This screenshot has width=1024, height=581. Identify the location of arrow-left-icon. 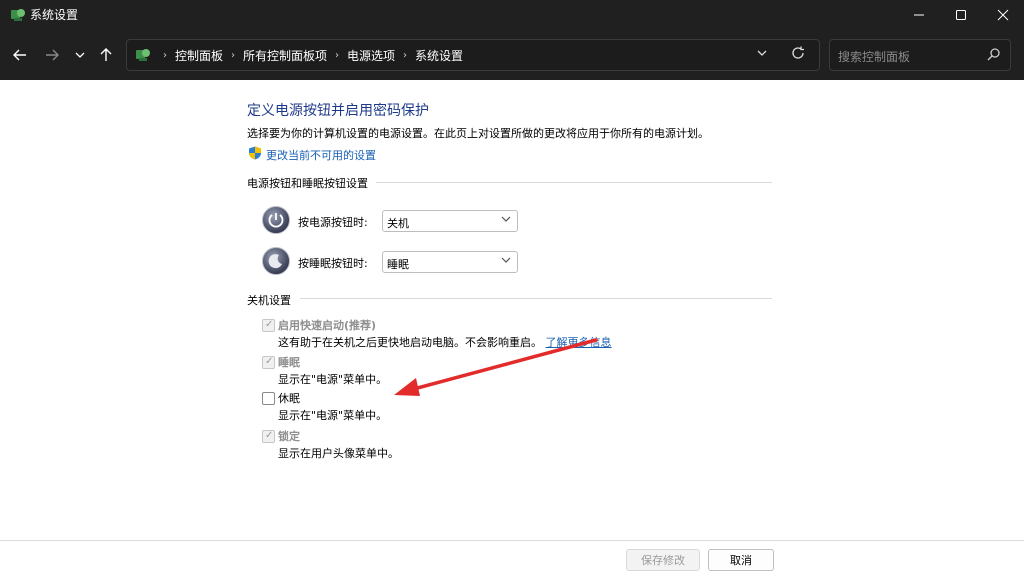
(19, 55).